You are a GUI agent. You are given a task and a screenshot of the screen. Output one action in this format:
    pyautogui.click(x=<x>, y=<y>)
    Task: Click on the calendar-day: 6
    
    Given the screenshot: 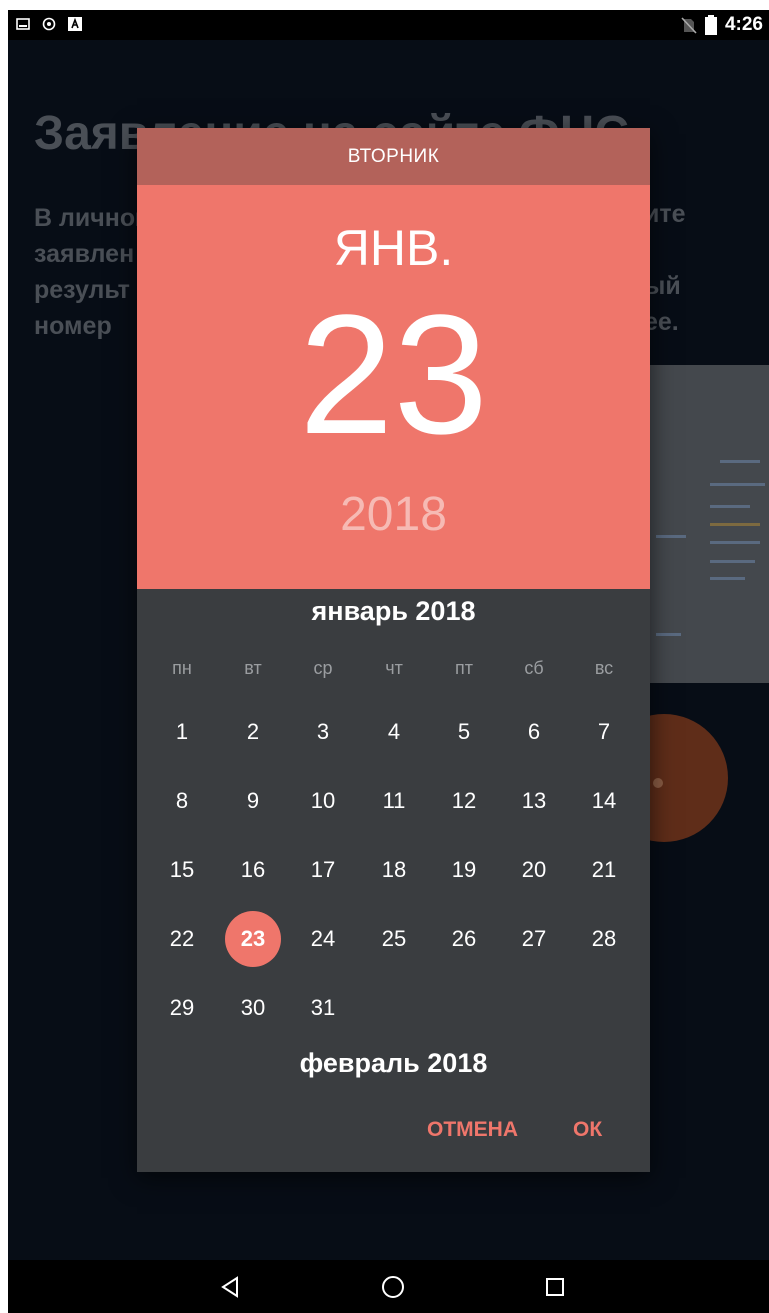 What is the action you would take?
    pyautogui.click(x=534, y=732)
    